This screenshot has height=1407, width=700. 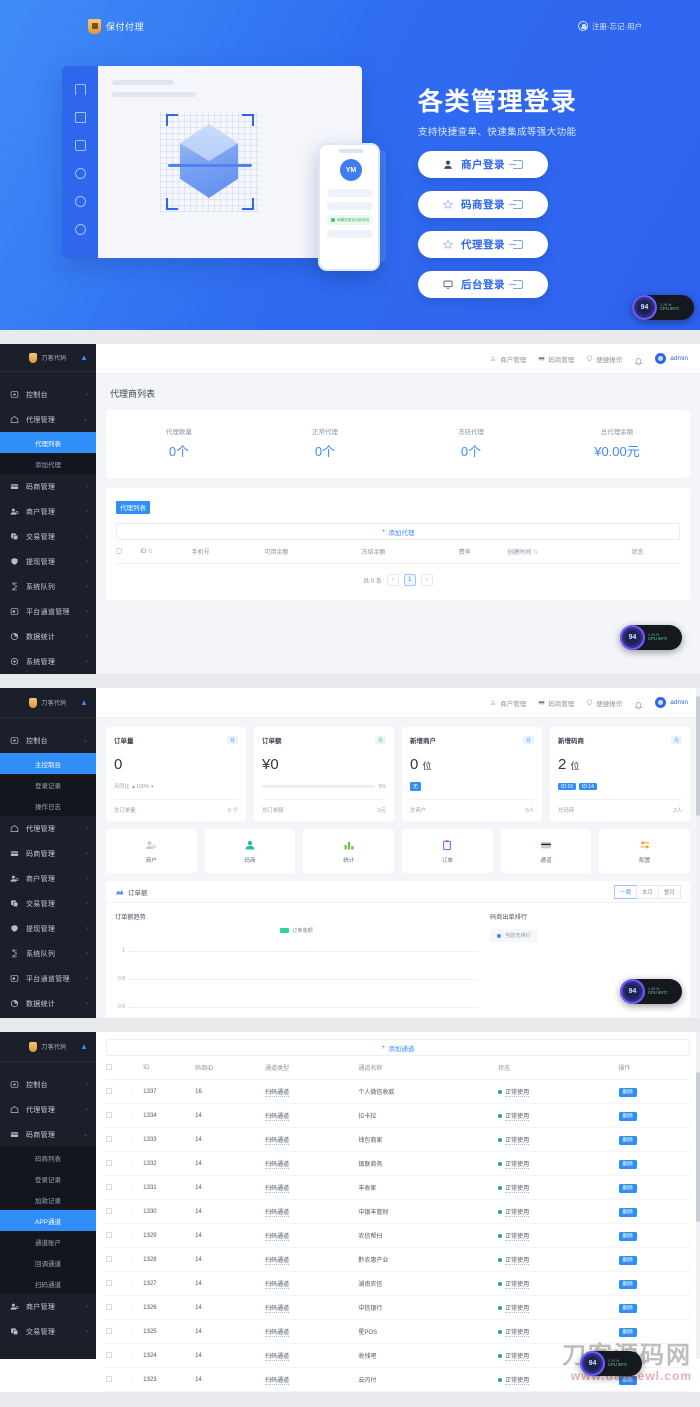 I want to click on table-row: … 1331 14 扫码通道 丰收家 正常使用 删除, so click(x=398, y=1187).